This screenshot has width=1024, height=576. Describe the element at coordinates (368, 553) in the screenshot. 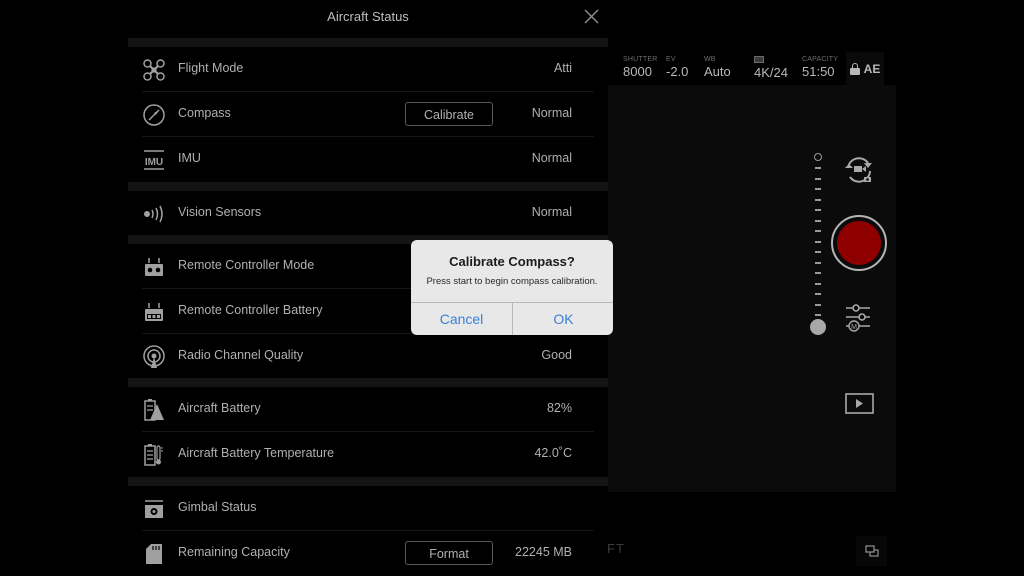

I see `status-row-remaining-capacity: Remaining Capacity Format 22245 MB` at that location.